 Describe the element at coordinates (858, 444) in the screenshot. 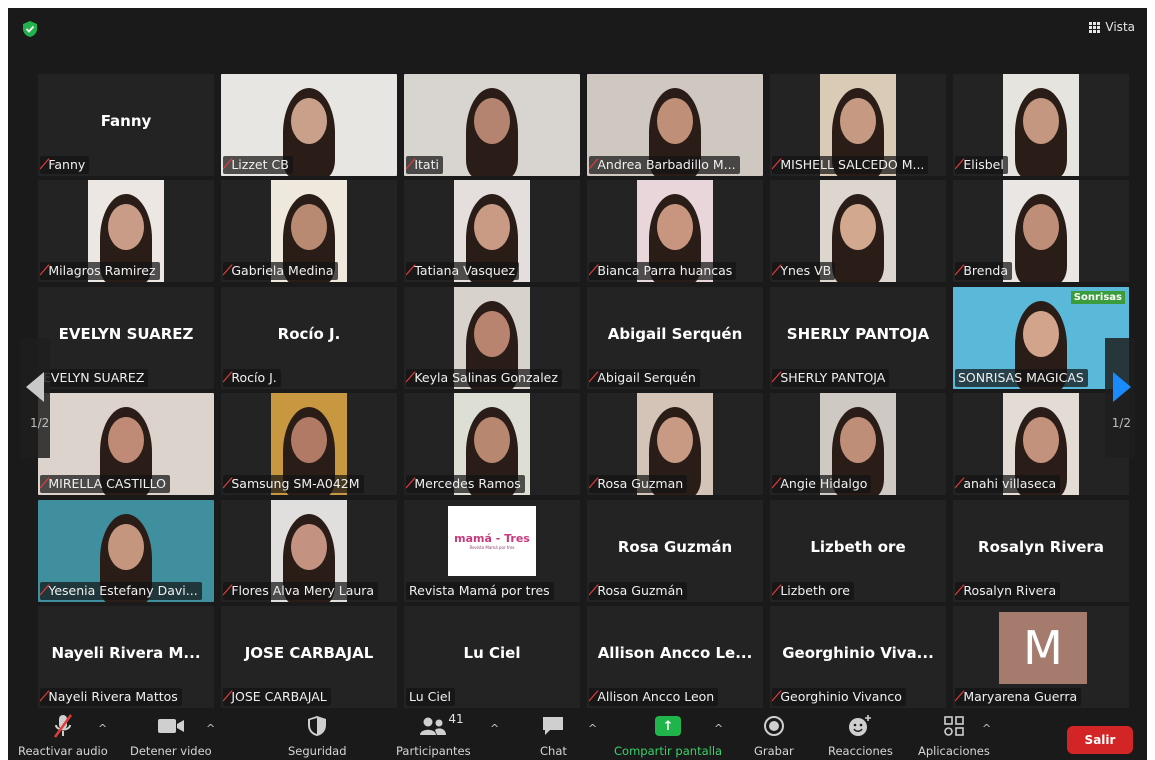

I see `participant-tile: ⁄ Angie Hidalgo` at that location.